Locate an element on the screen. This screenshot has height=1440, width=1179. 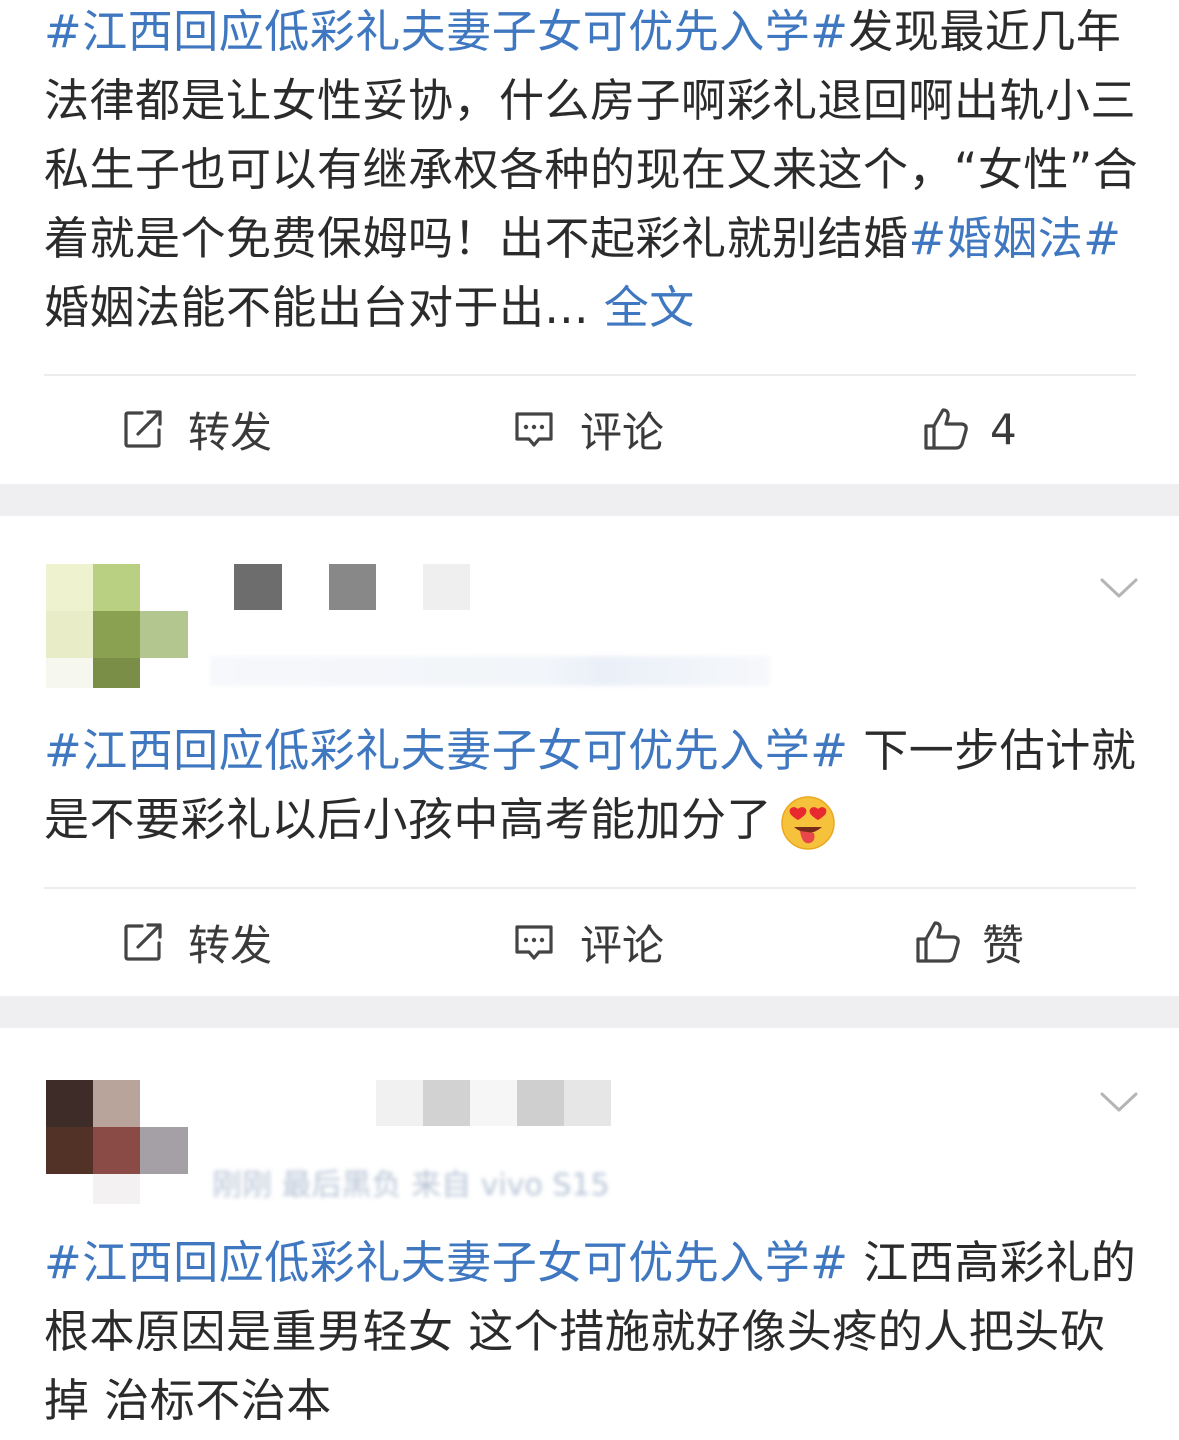
like-label: 赞 is located at coordinates (1003, 945).